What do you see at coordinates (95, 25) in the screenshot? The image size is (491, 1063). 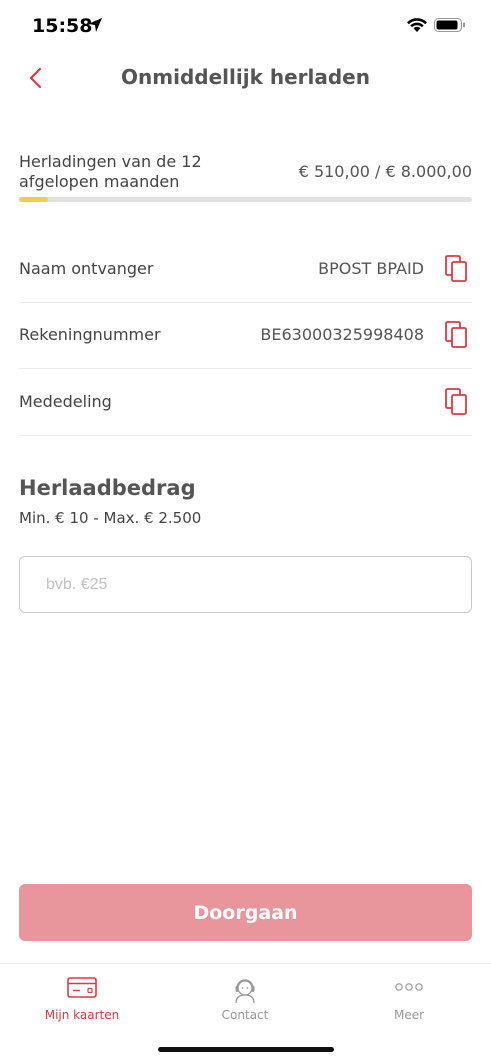 I see `location-arrow-icon` at bounding box center [95, 25].